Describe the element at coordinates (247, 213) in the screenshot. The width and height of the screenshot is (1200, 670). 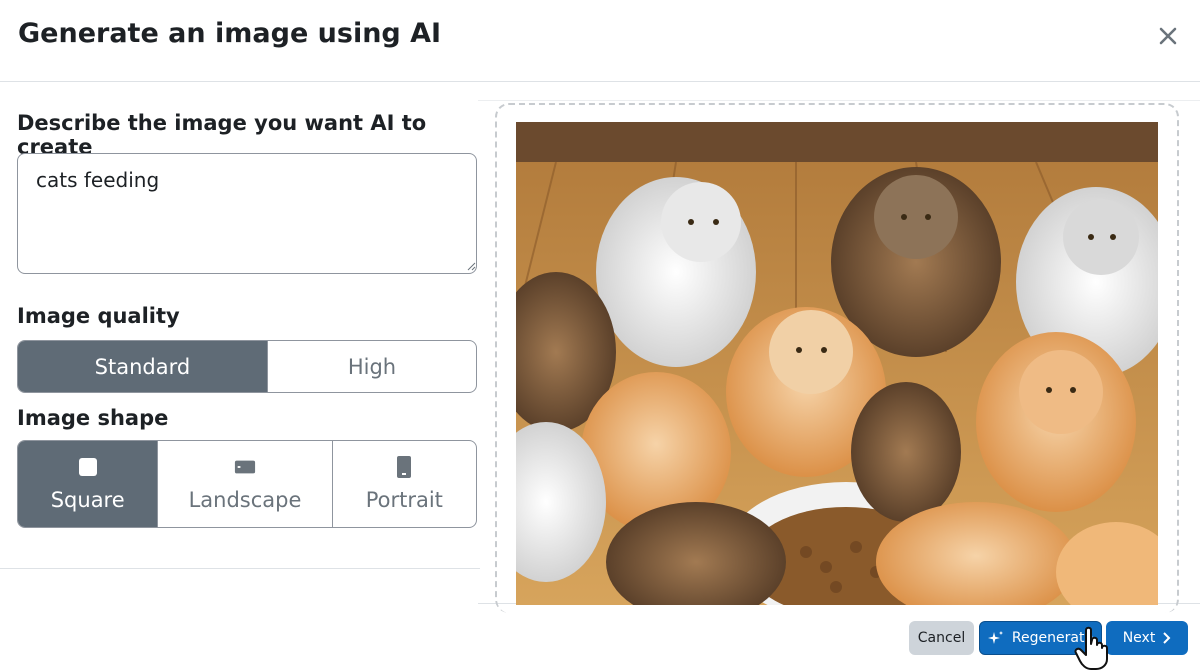
I see `prompt-input` at that location.